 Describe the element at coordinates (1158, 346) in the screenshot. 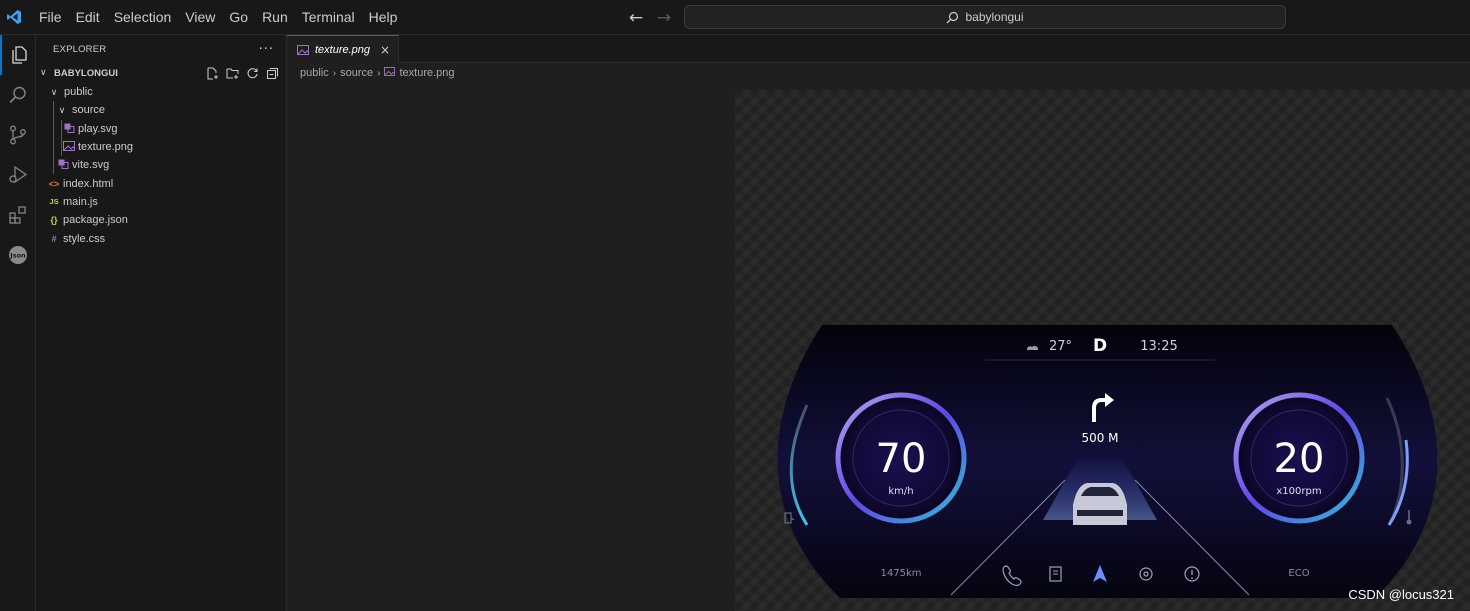

I see `clock-text: 13:25` at that location.